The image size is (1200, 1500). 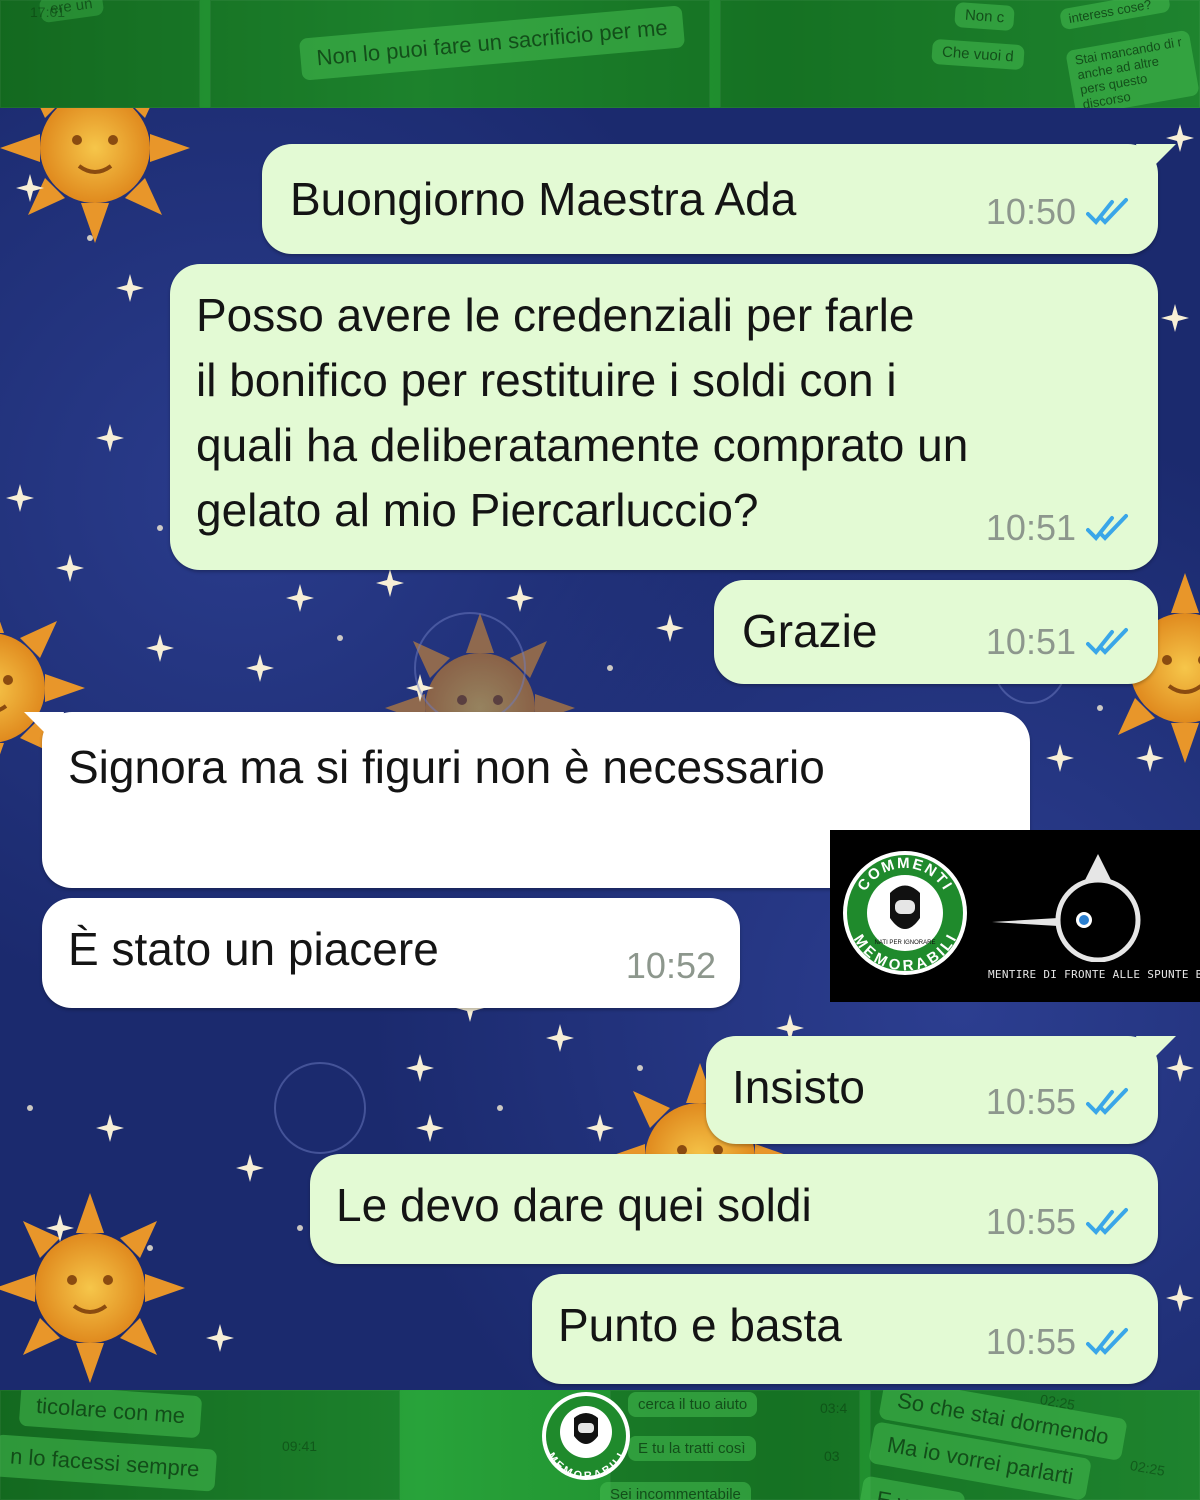 What do you see at coordinates (798, 1087) in the screenshot?
I see `message-text: Insisto` at bounding box center [798, 1087].